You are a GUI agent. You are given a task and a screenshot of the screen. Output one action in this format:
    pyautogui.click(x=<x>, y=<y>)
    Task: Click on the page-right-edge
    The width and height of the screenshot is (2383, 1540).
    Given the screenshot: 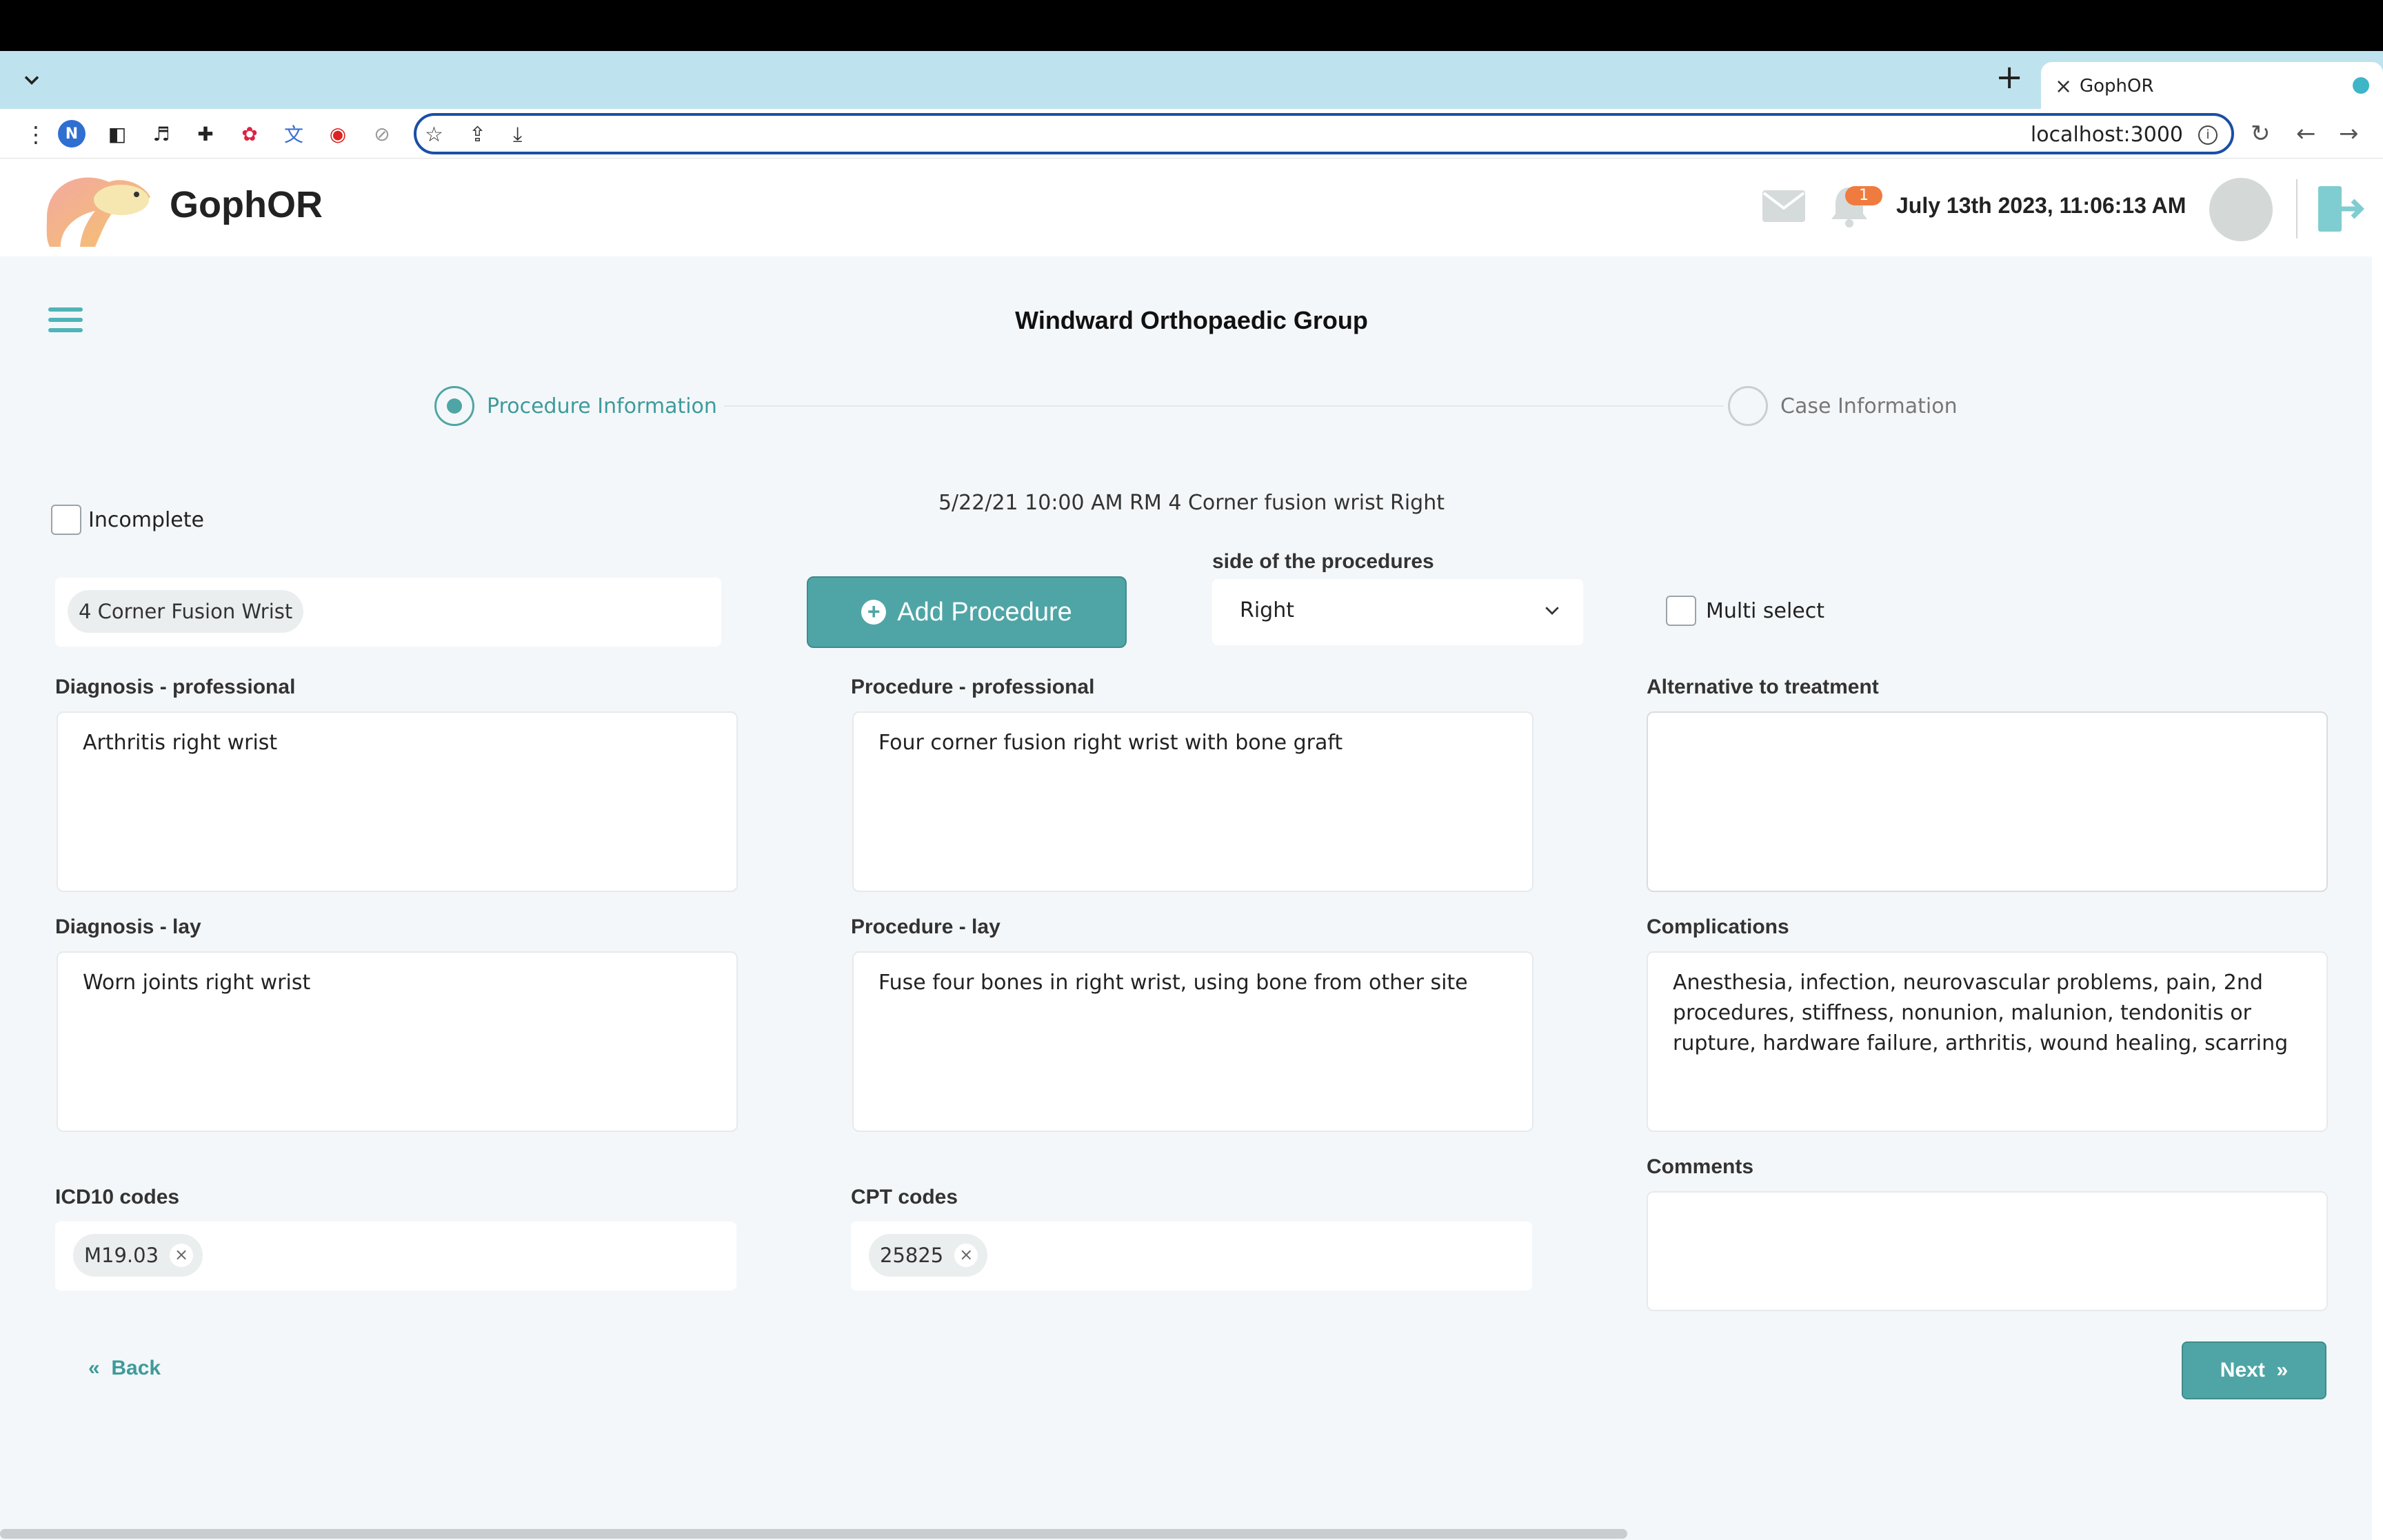 What is the action you would take?
    pyautogui.click(x=2377, y=850)
    